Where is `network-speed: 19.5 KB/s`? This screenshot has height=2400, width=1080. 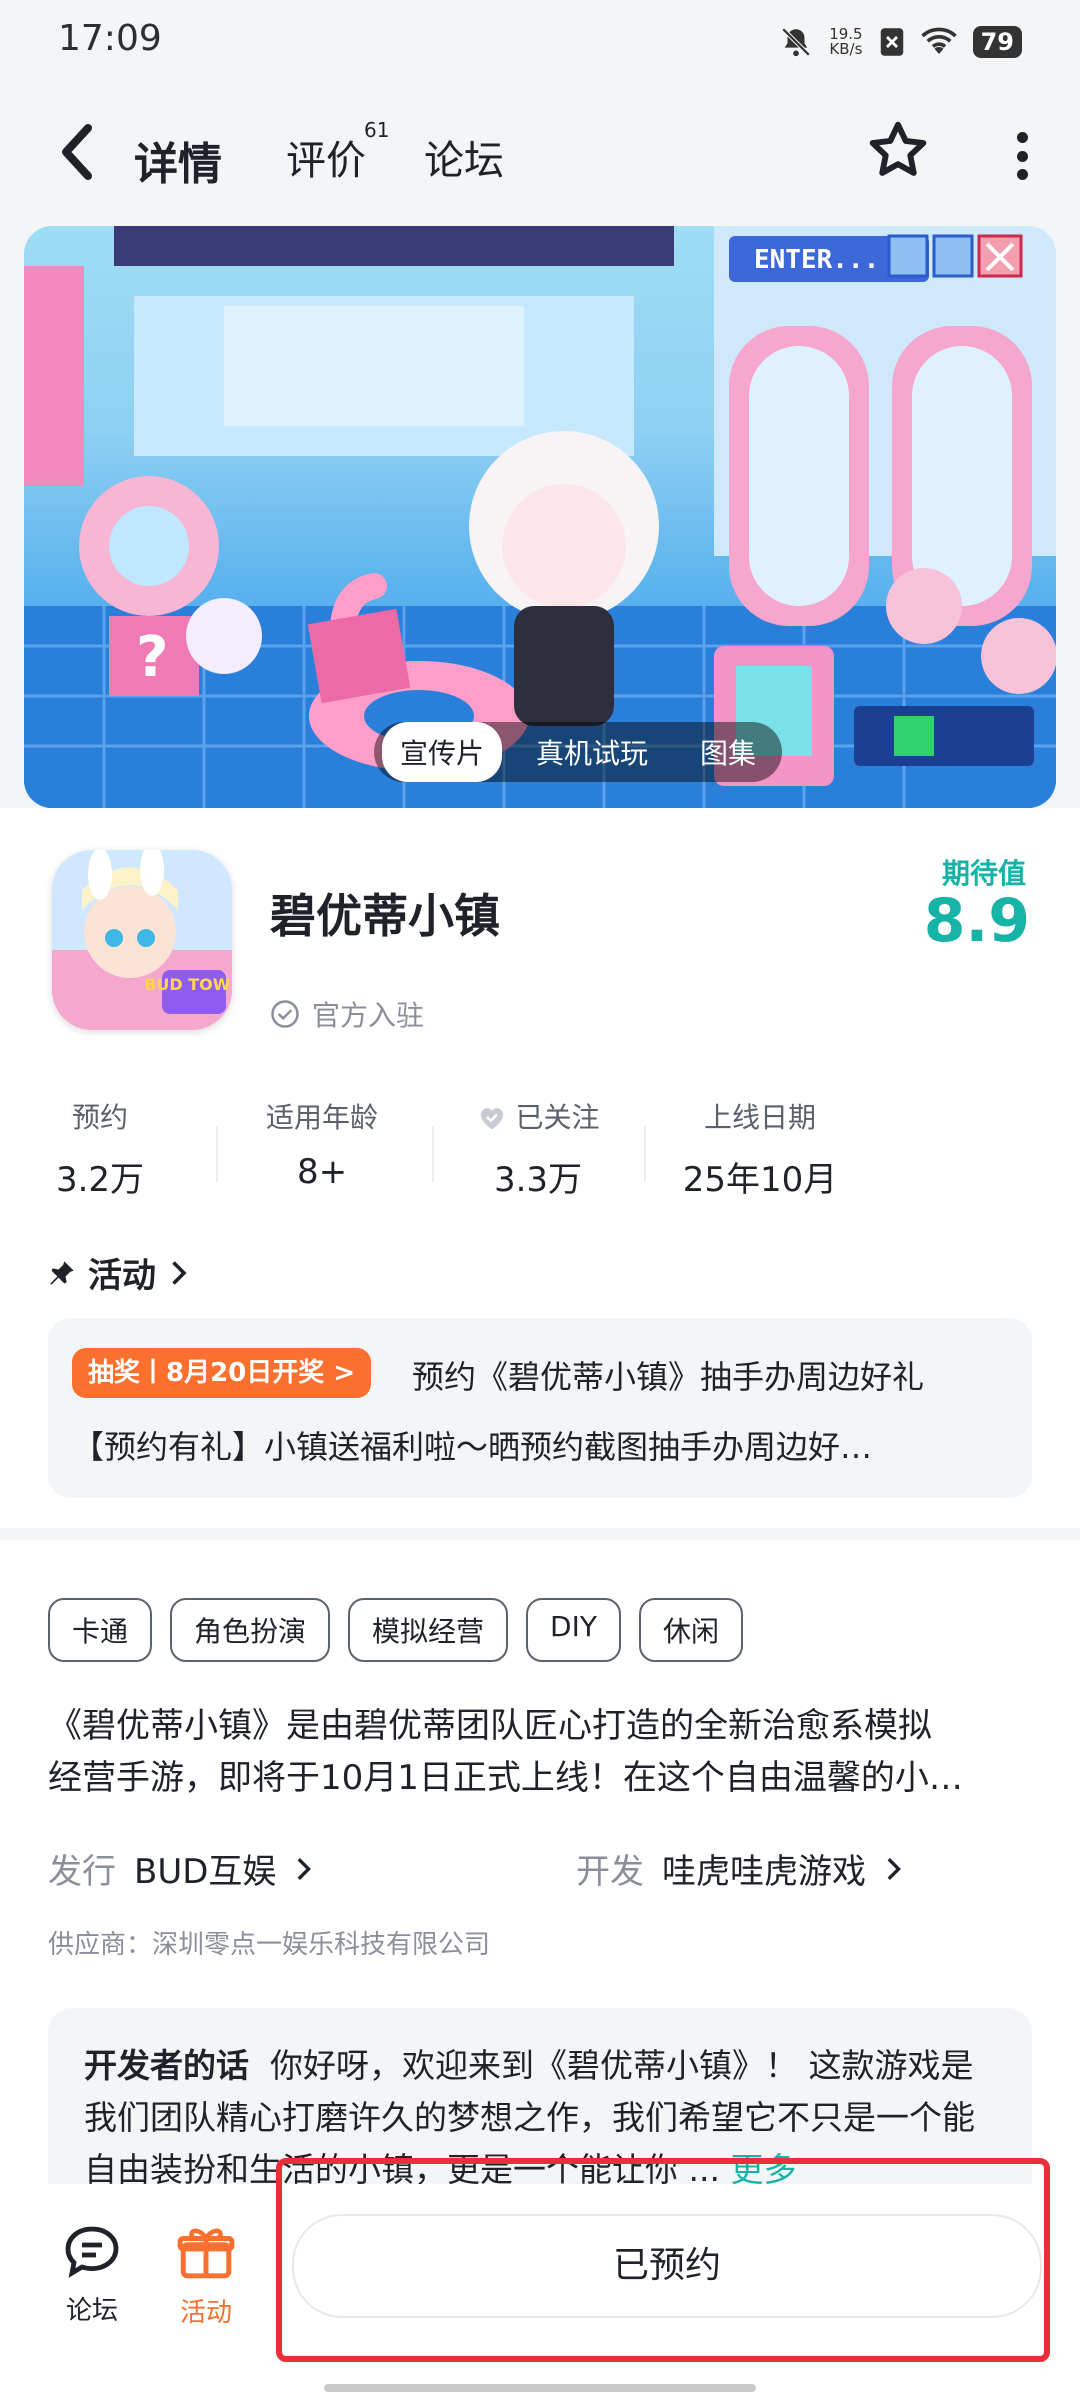 network-speed: 19.5 KB/s is located at coordinates (846, 41).